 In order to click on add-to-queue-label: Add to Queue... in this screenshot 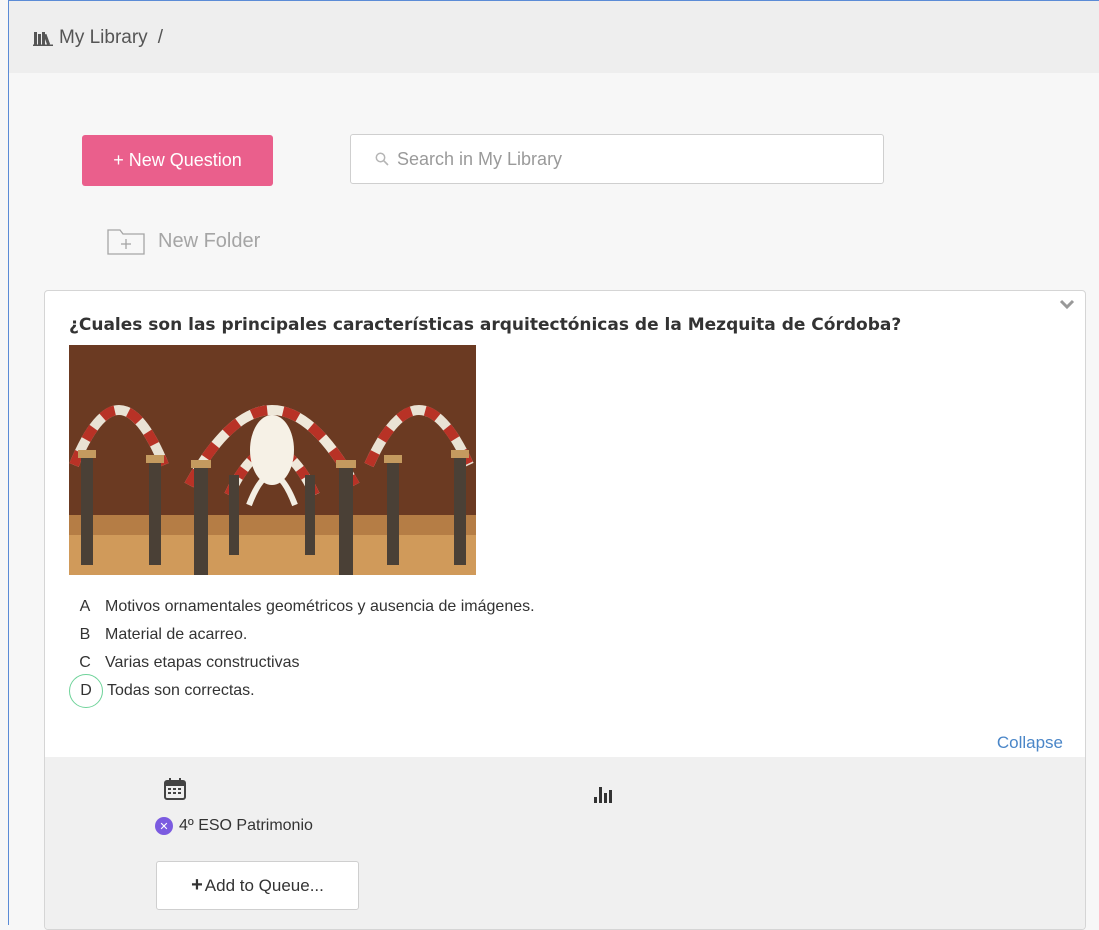, I will do `click(264, 885)`.